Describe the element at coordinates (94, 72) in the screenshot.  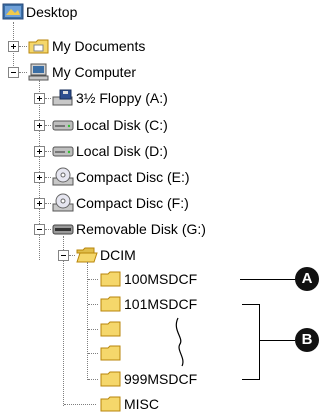
I see `tree-item-my-computer: My Computer` at that location.